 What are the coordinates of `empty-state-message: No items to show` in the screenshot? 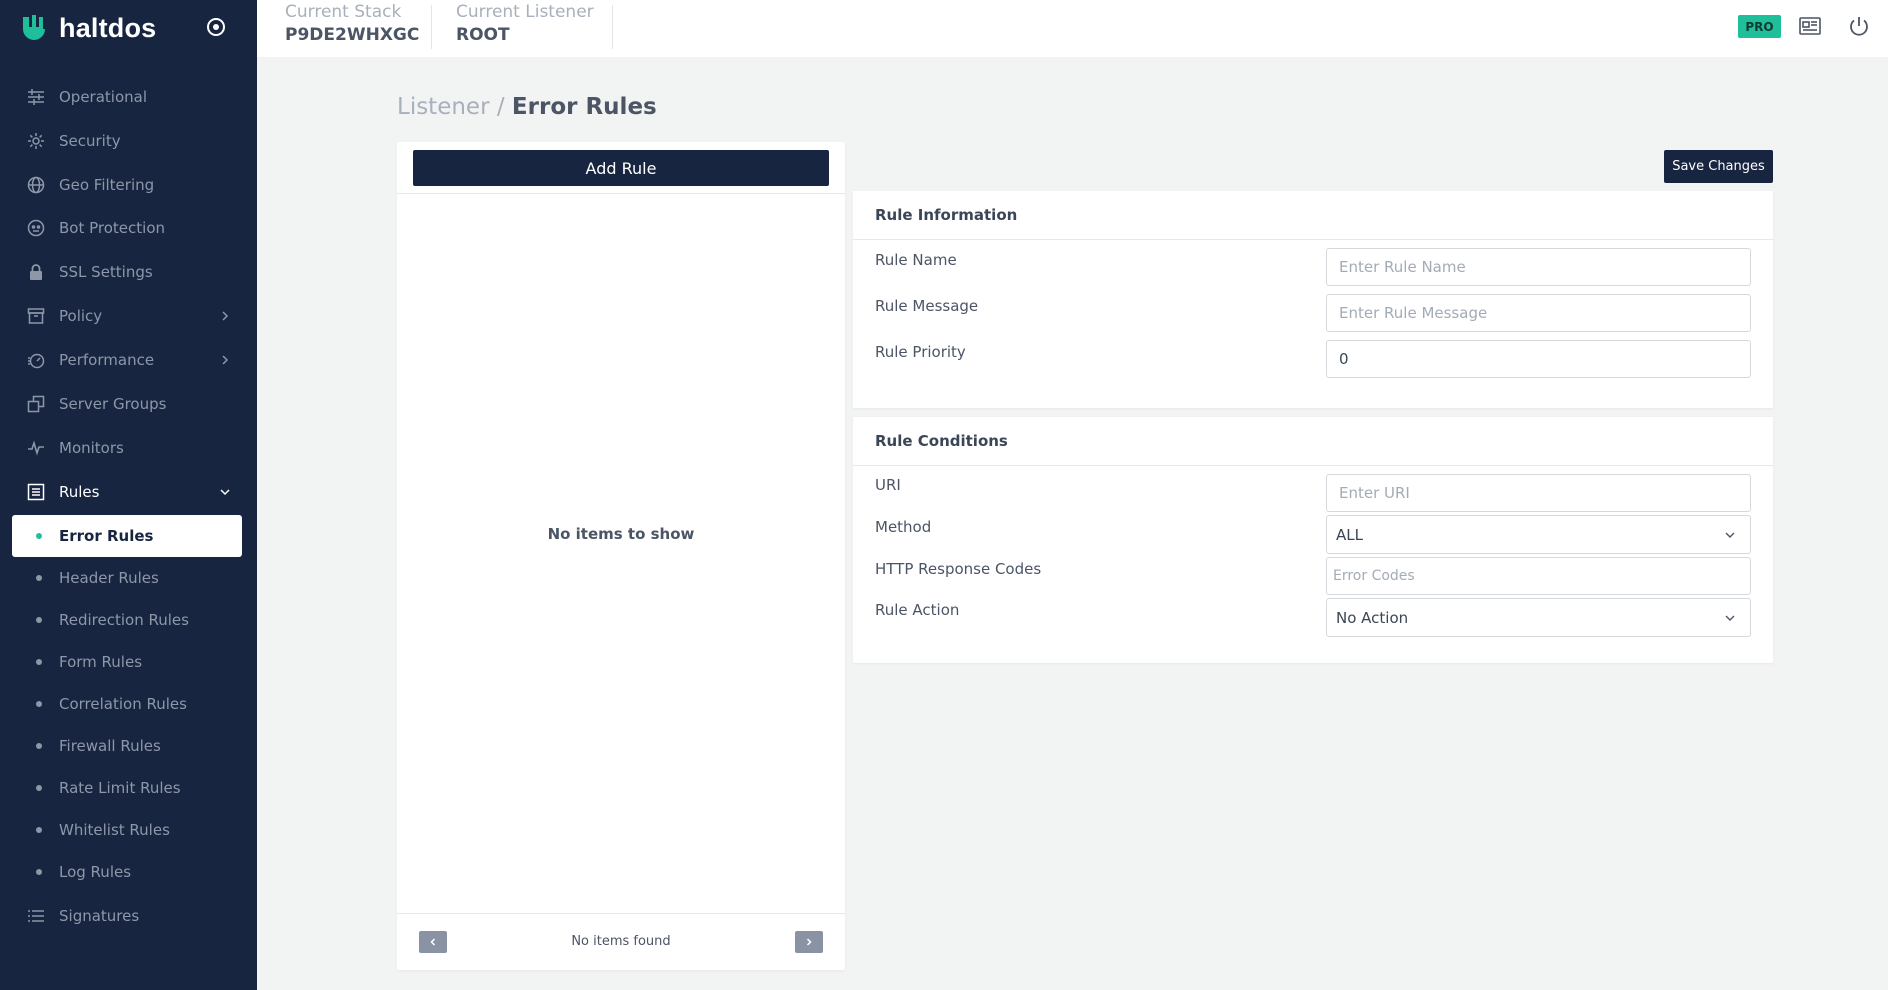 It's located at (621, 534).